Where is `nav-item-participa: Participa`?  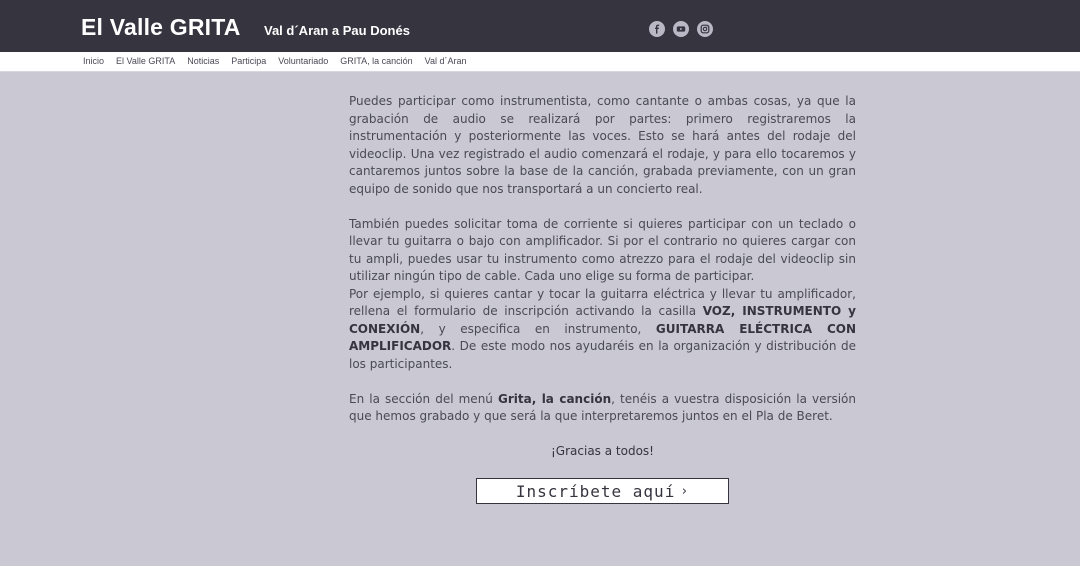
nav-item-participa: Participa is located at coordinates (248, 61).